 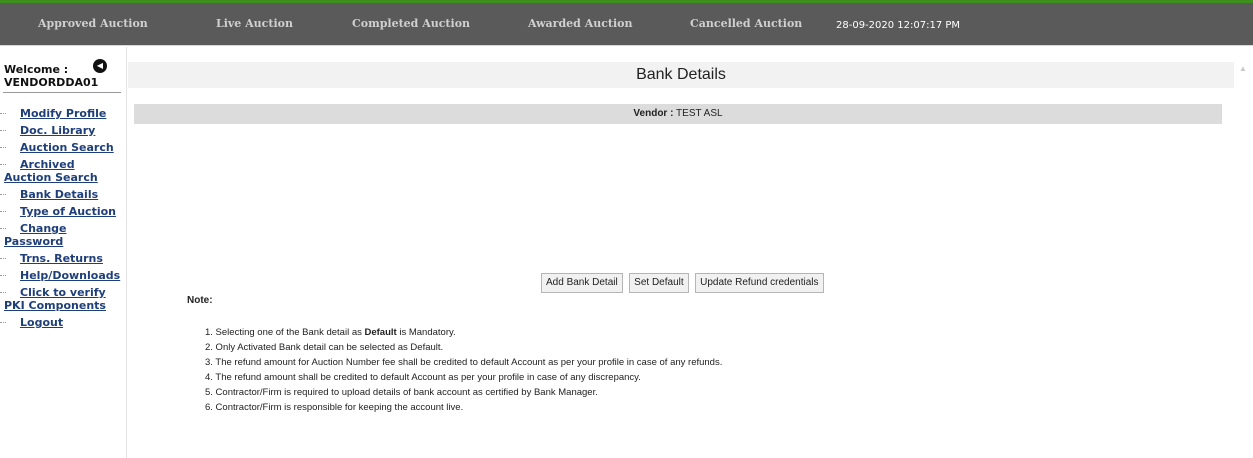 I want to click on sidebar-item-type-of-auction: Type of Auction, so click(x=63, y=211).